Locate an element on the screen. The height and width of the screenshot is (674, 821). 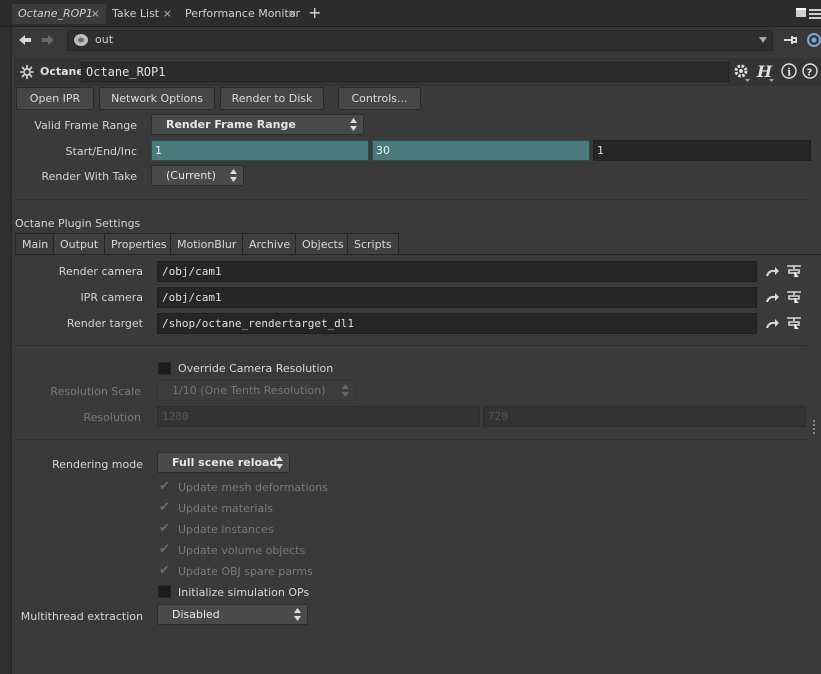
node-name-field: Octane_ROP1 is located at coordinates (405, 72).